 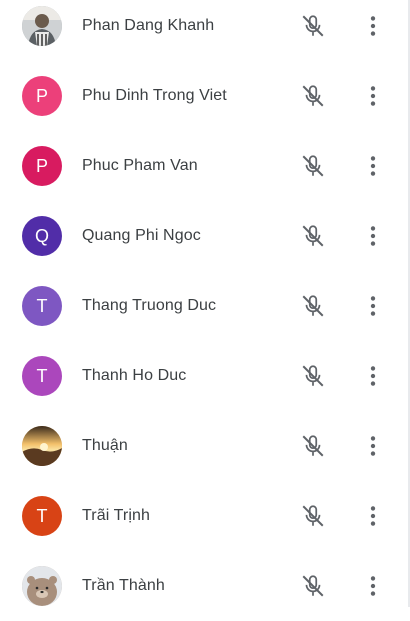 I want to click on participant-name: Trần Thành, so click(x=123, y=585).